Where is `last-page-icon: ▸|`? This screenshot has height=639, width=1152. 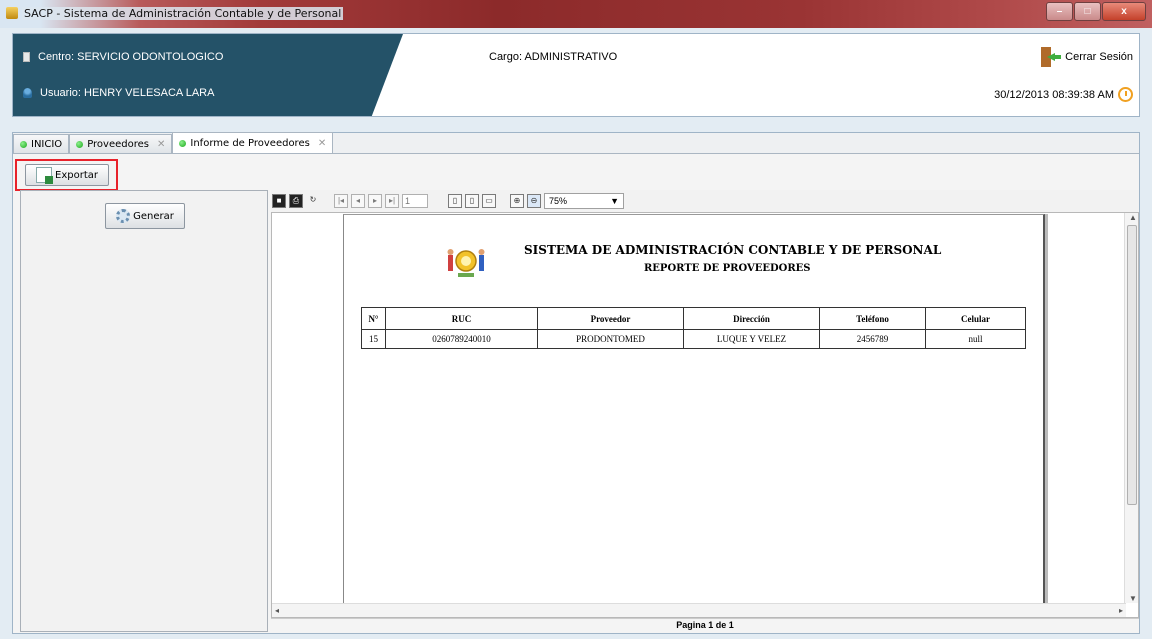
last-page-icon: ▸| is located at coordinates (392, 201).